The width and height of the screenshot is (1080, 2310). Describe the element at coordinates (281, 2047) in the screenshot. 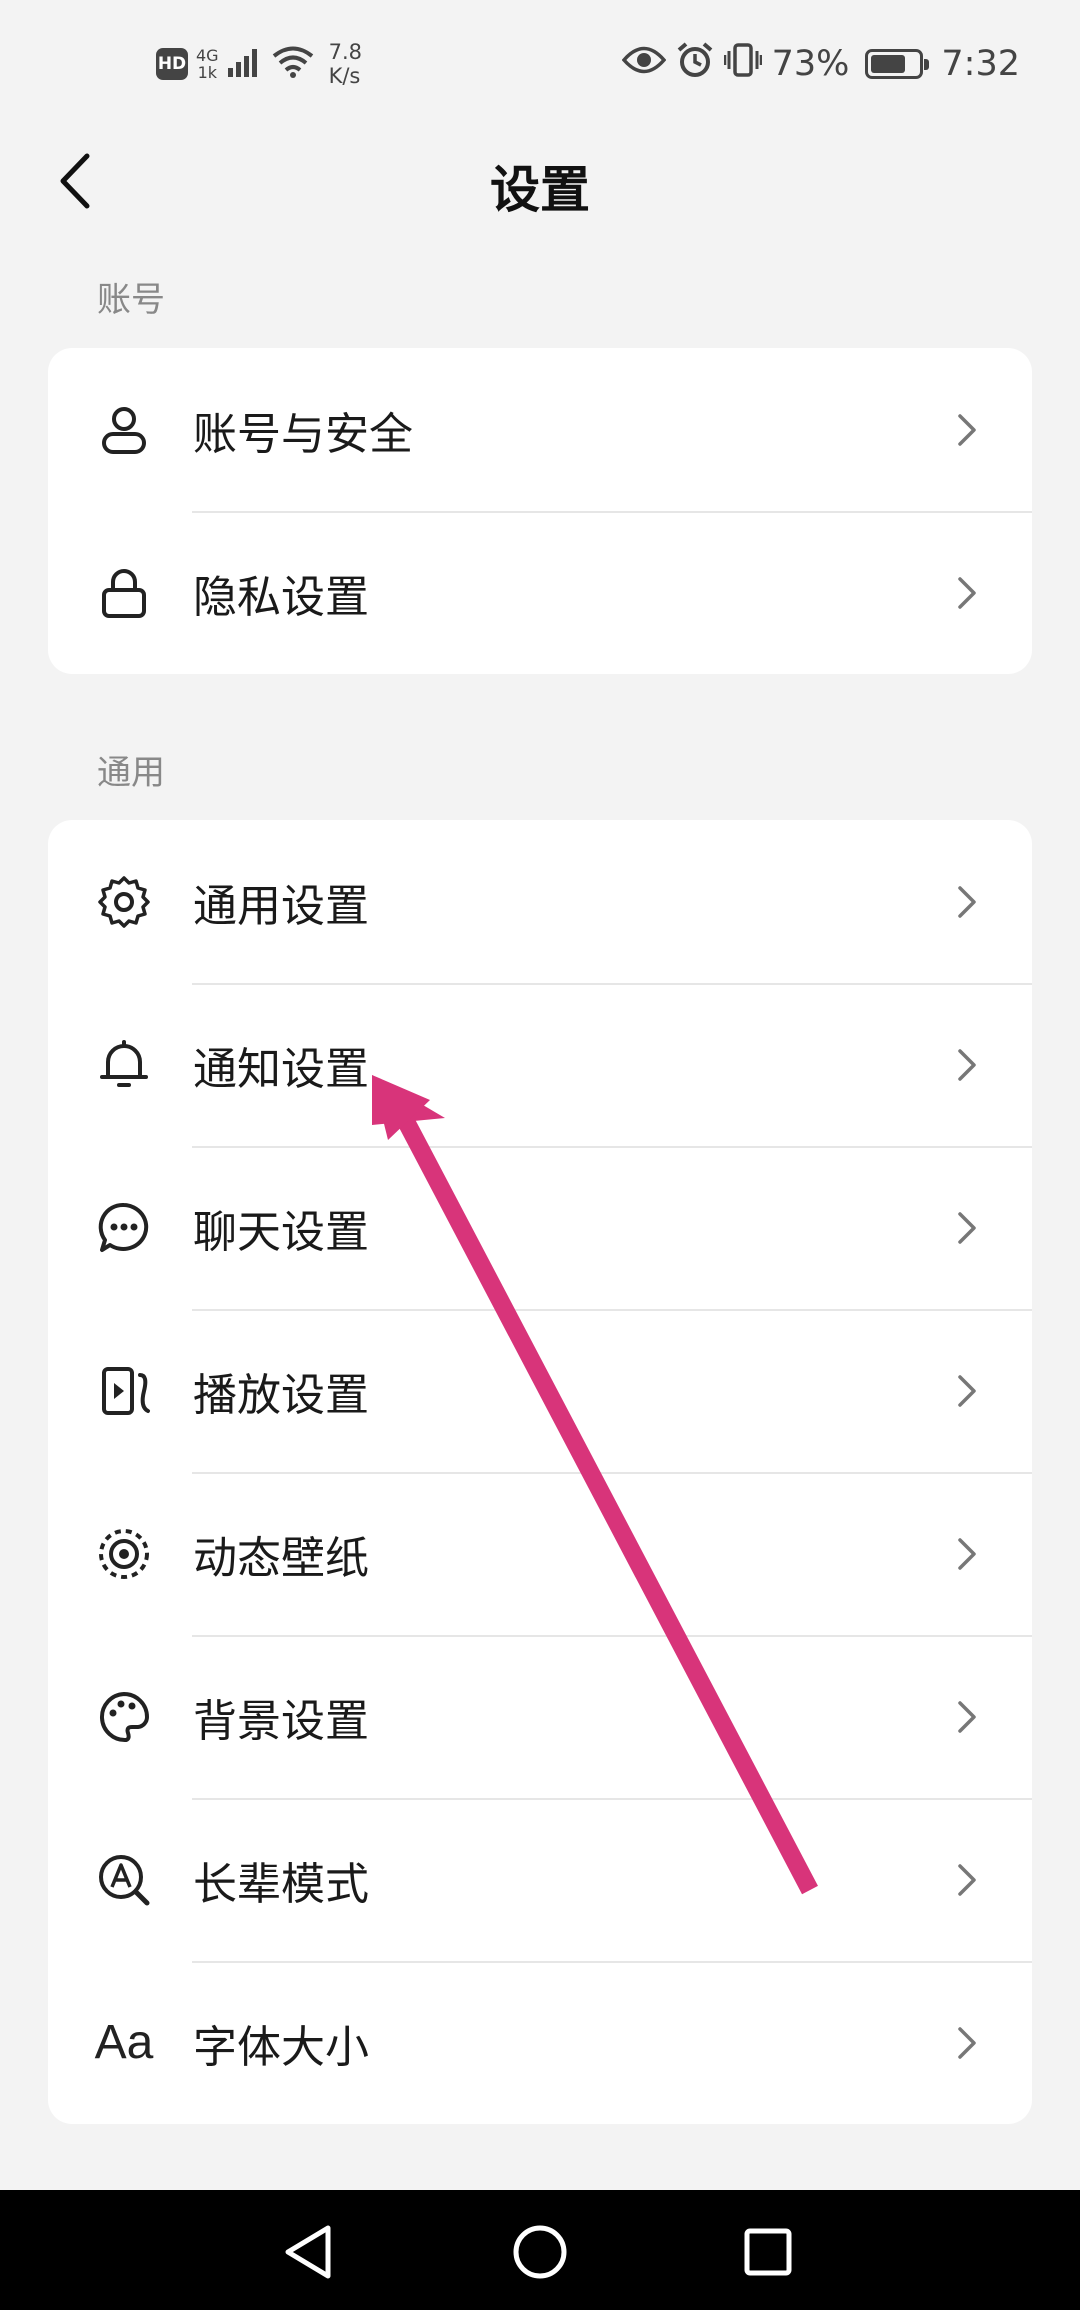

I see `settings-item-label: 字体大小` at that location.